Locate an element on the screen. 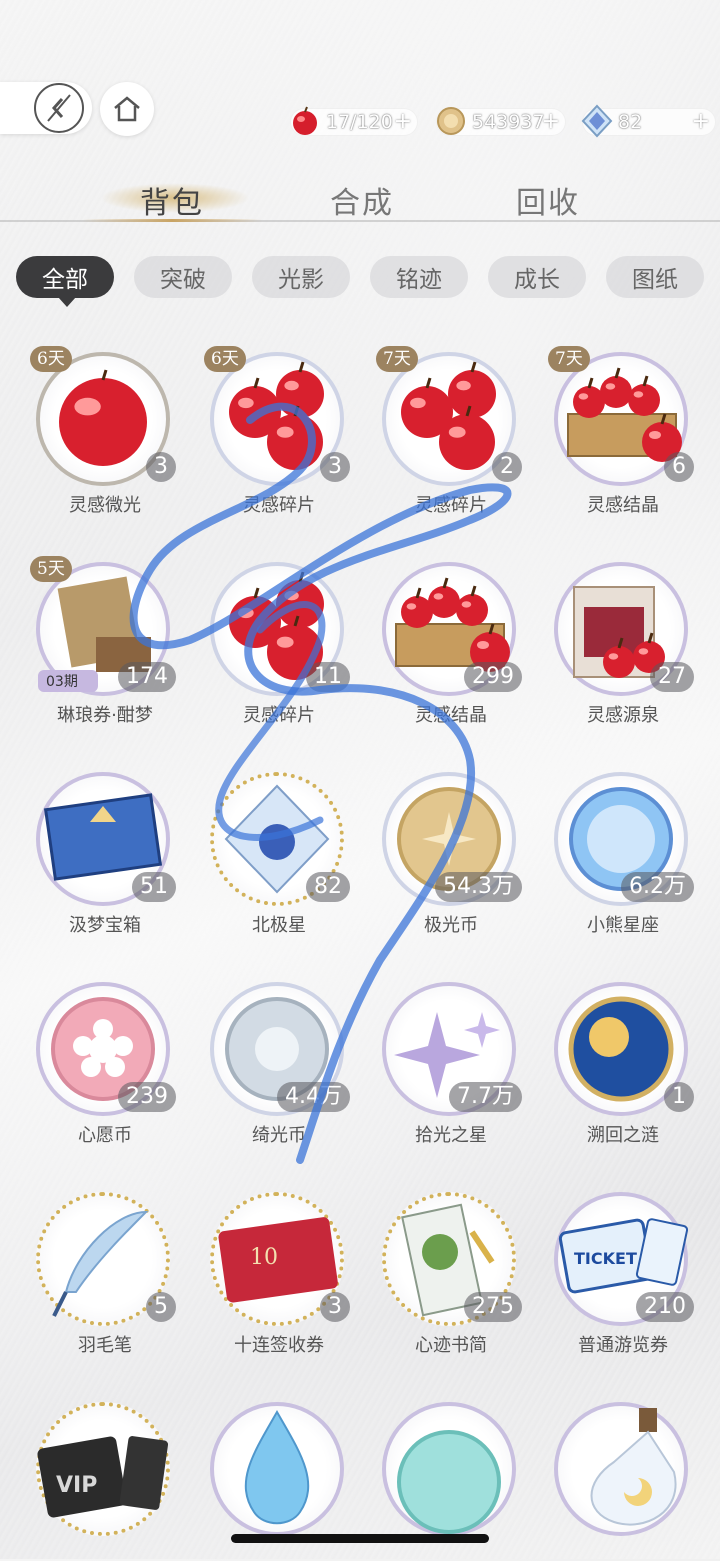 The width and height of the screenshot is (720, 1561). item-count: 6 is located at coordinates (679, 467).